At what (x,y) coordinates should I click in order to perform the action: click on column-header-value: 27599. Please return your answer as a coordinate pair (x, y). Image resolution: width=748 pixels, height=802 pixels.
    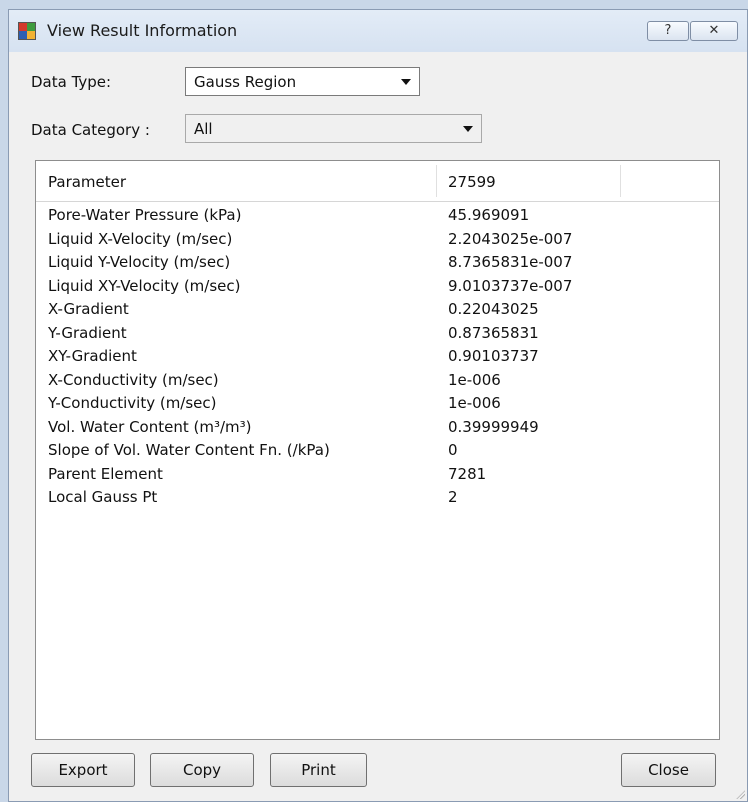
    Looking at the image, I should click on (472, 182).